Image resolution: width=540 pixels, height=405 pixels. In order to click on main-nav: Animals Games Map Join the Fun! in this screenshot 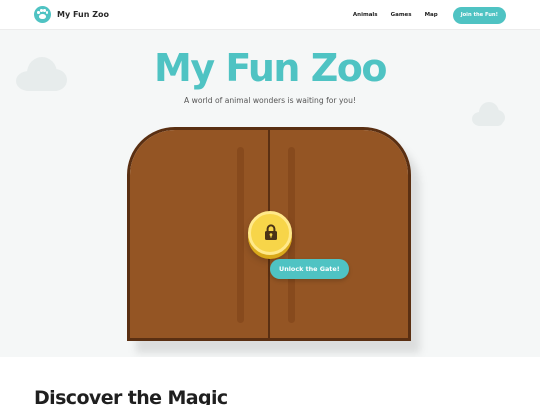, I will do `click(429, 15)`.